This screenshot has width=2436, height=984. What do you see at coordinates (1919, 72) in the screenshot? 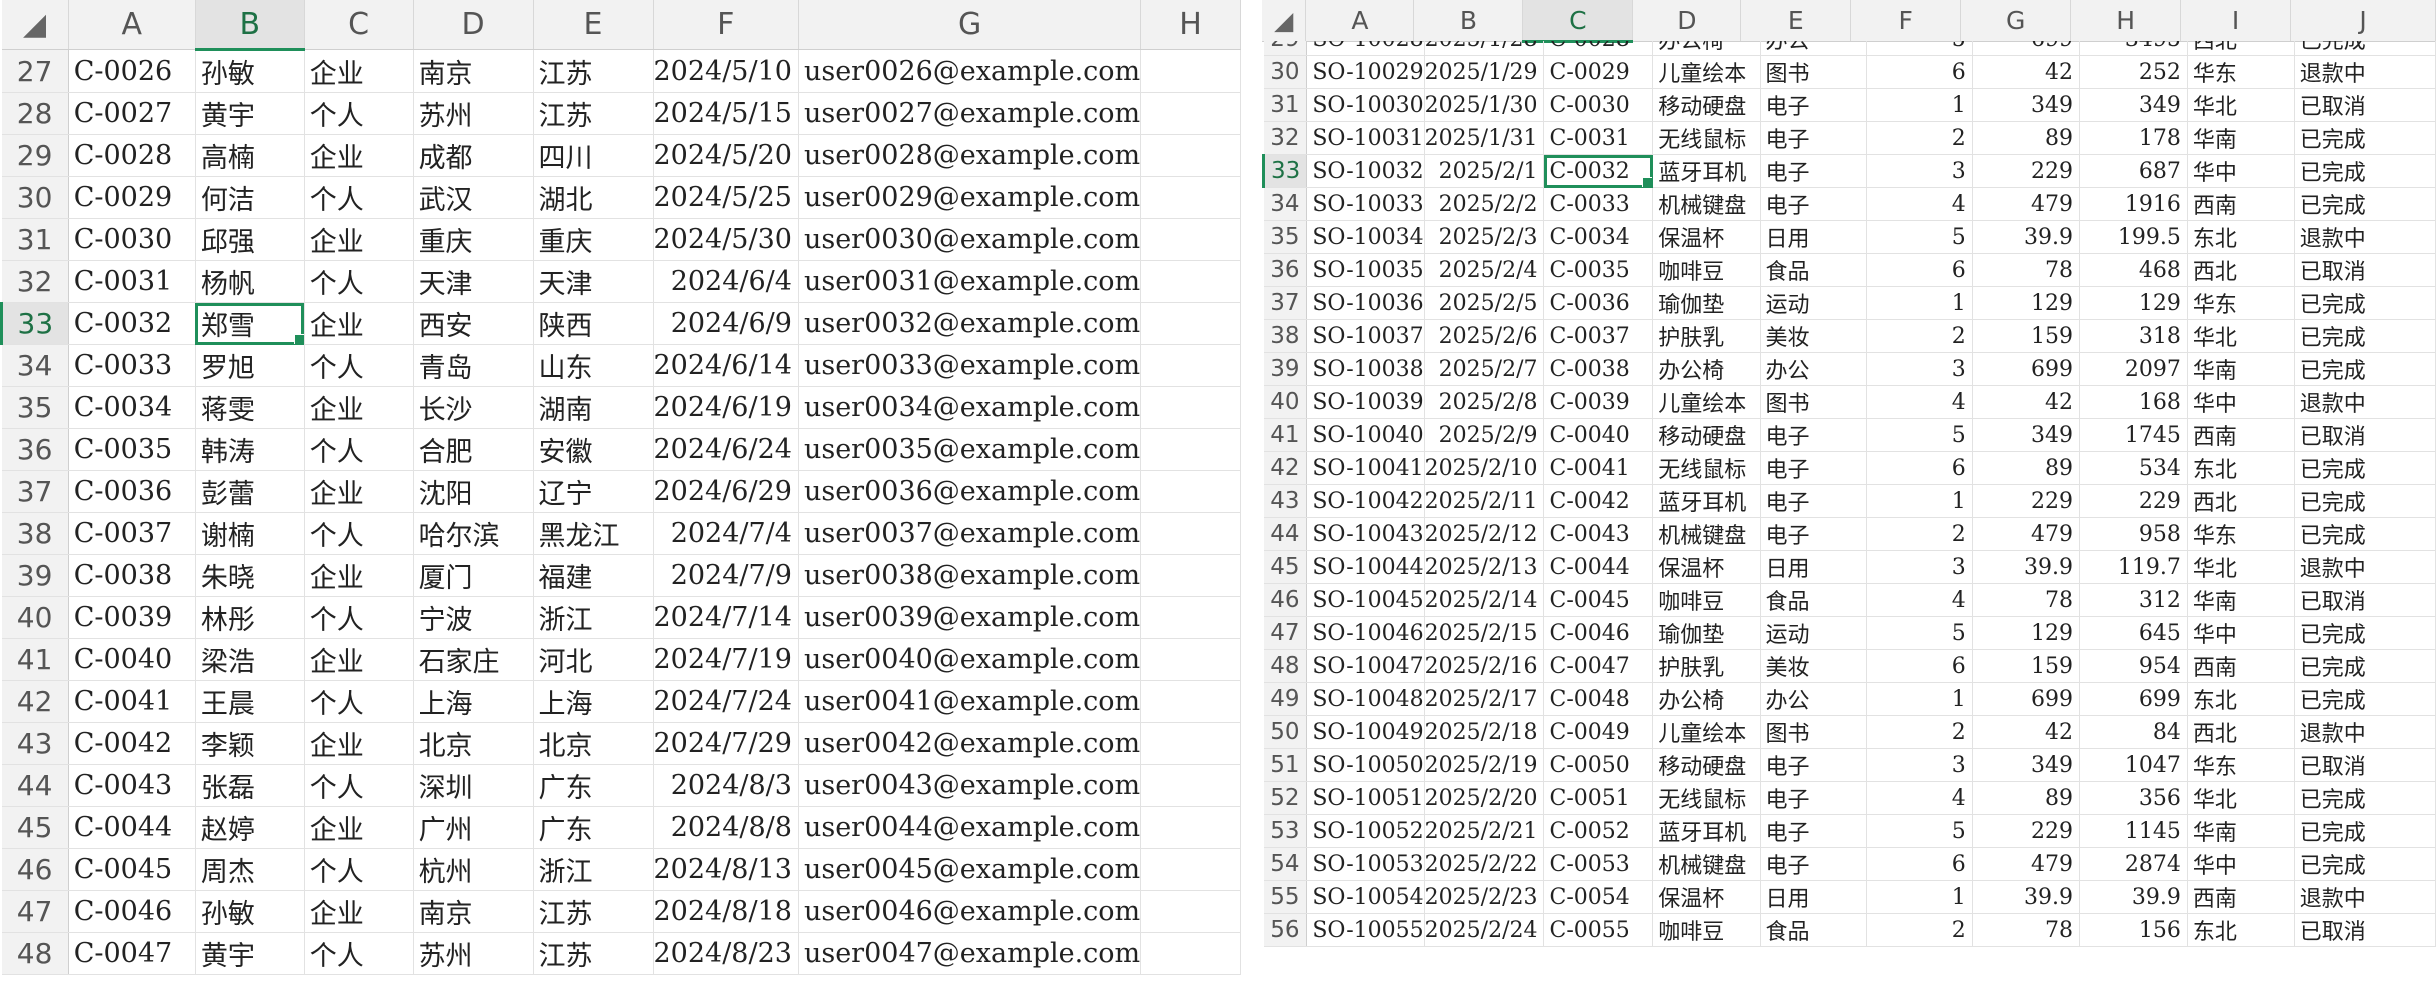
I see `right-cell-f30: 6` at bounding box center [1919, 72].